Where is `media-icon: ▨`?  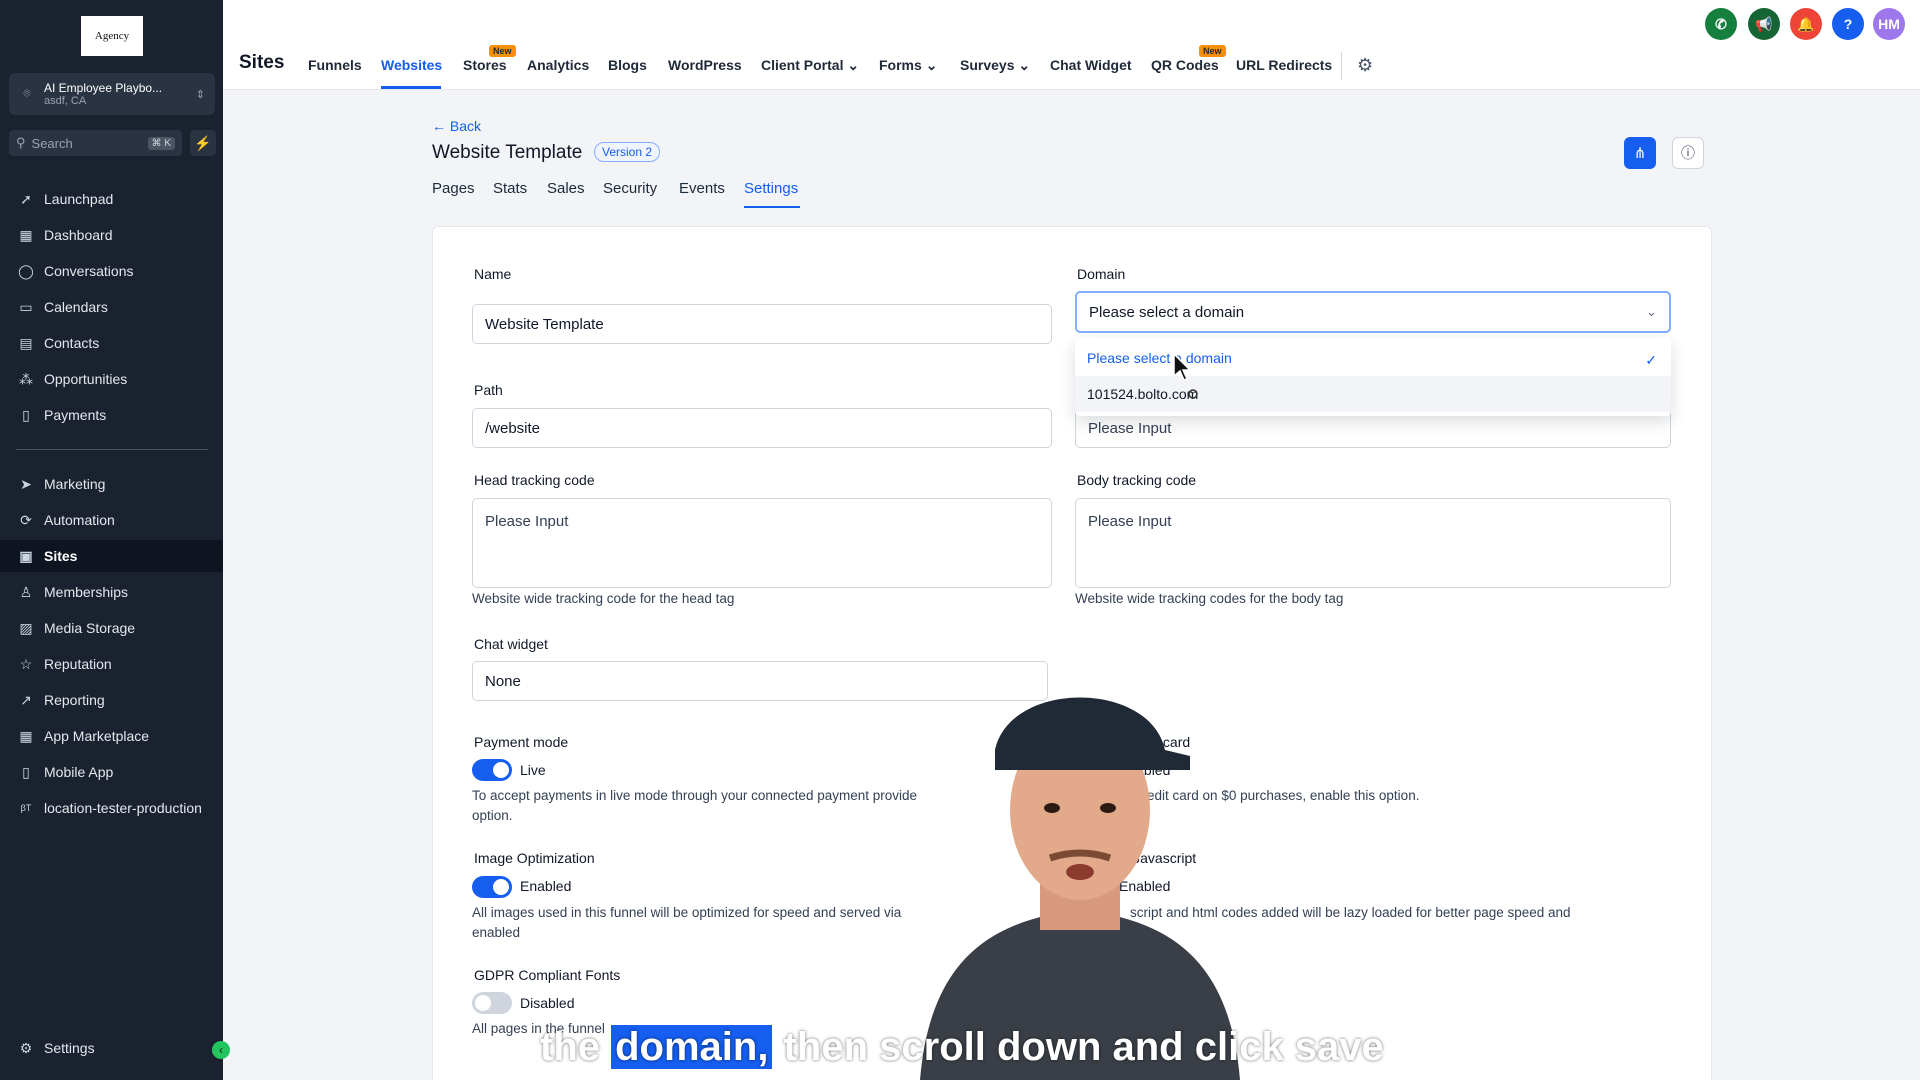 media-icon: ▨ is located at coordinates (26, 627).